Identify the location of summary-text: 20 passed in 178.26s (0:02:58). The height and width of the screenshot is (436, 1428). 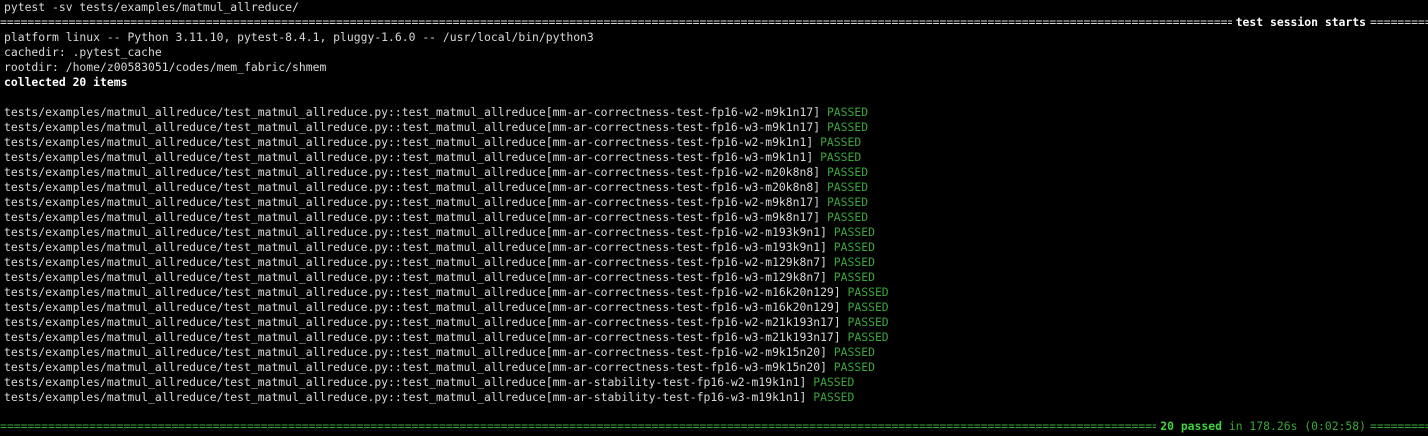
(1263, 426).